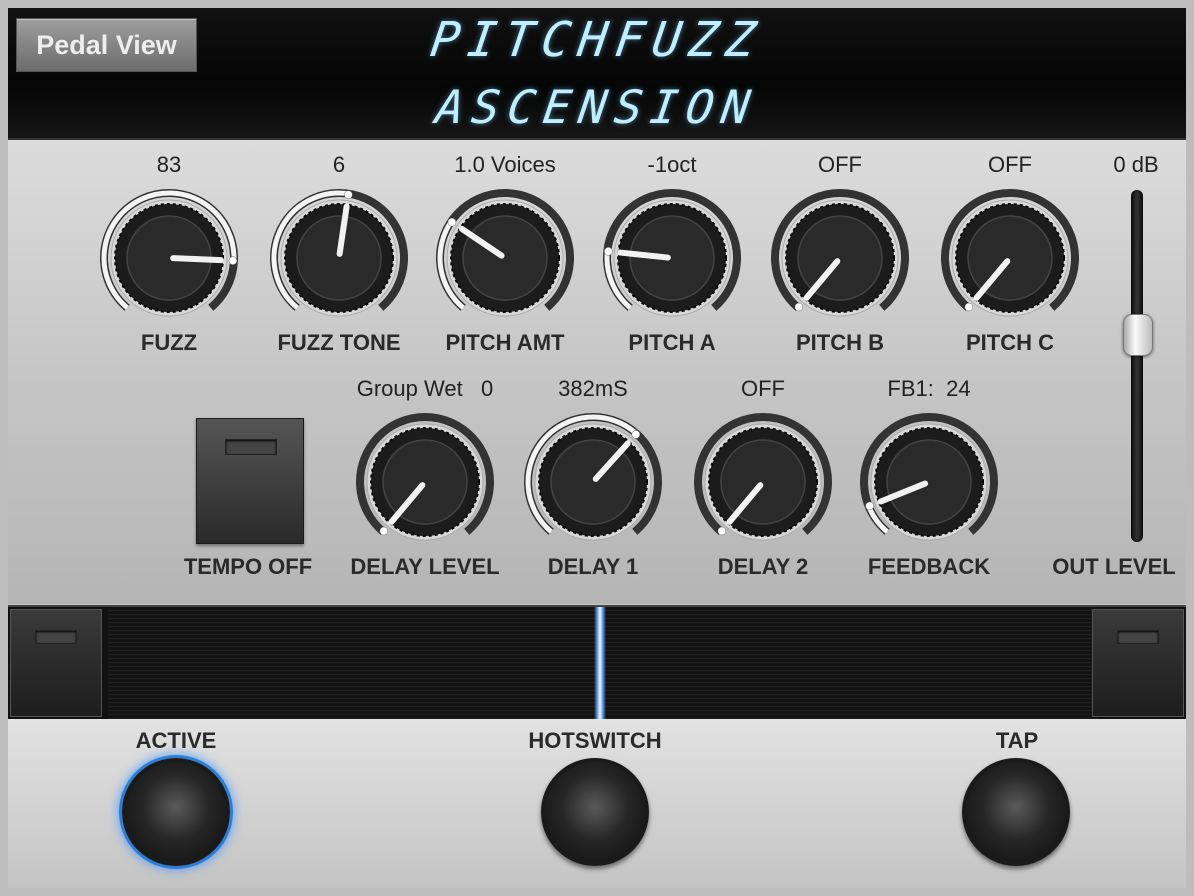 This screenshot has width=1194, height=896. What do you see at coordinates (169, 258) in the screenshot?
I see `fuzz-knob` at bounding box center [169, 258].